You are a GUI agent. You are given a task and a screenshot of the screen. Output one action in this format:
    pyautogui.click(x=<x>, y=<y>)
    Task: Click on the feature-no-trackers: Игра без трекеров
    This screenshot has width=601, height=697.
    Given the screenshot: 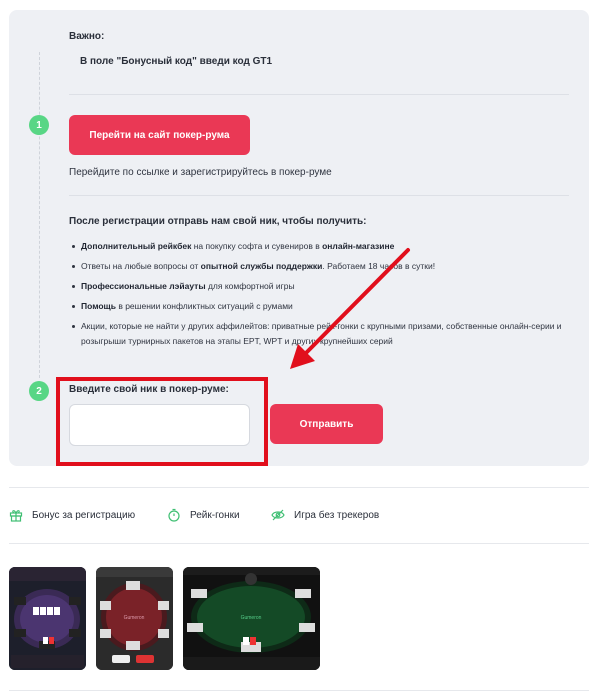 What is the action you would take?
    pyautogui.click(x=325, y=515)
    